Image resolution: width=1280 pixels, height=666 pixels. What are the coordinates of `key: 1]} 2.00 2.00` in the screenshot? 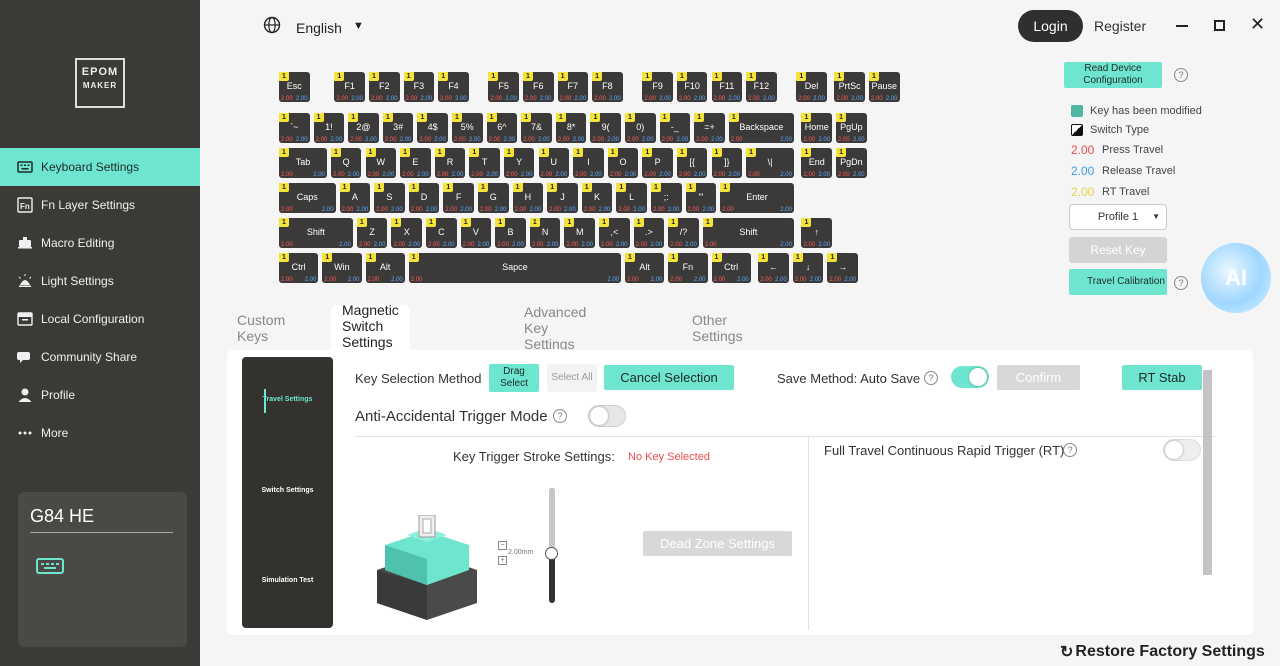 It's located at (727, 163).